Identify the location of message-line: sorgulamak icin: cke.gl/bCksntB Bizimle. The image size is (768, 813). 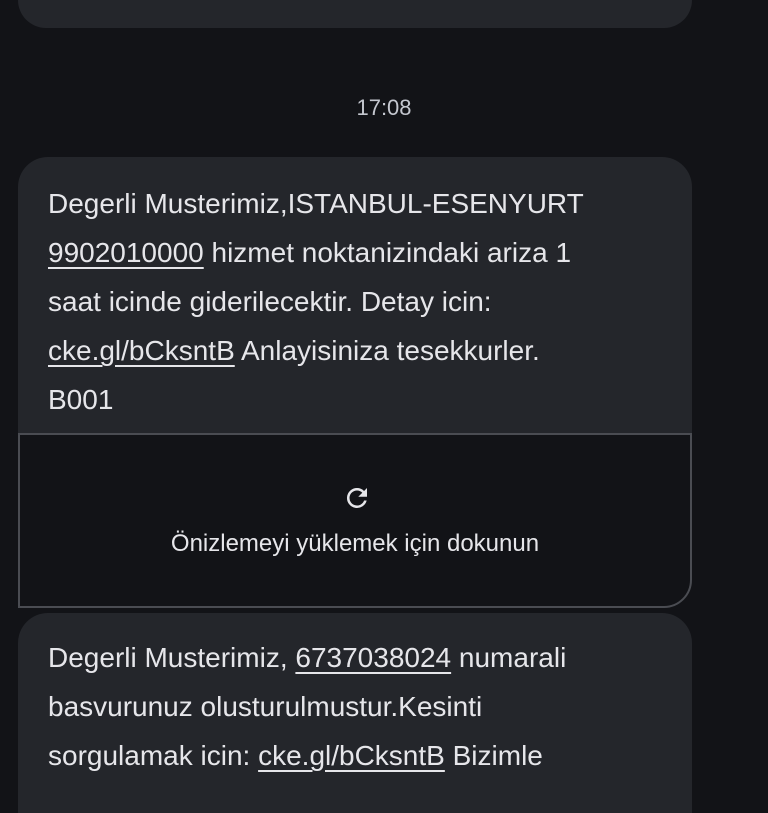
(355, 755).